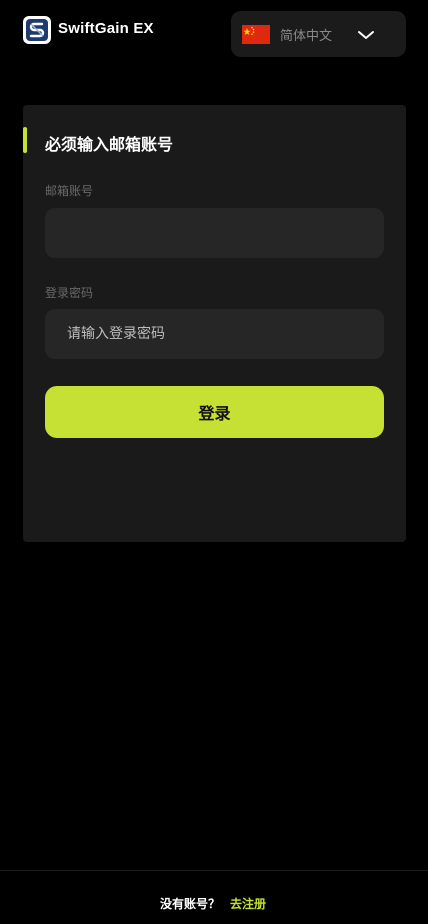  I want to click on app-name: SwiftGain EX, so click(106, 28).